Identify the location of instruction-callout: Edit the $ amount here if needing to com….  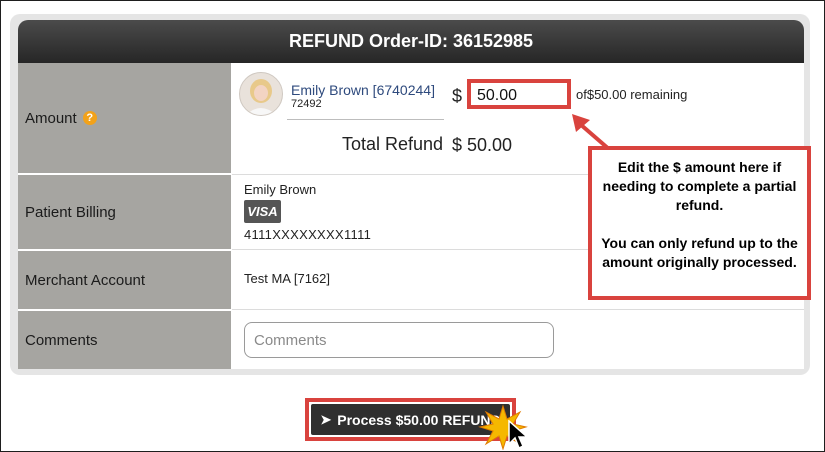
(699, 223).